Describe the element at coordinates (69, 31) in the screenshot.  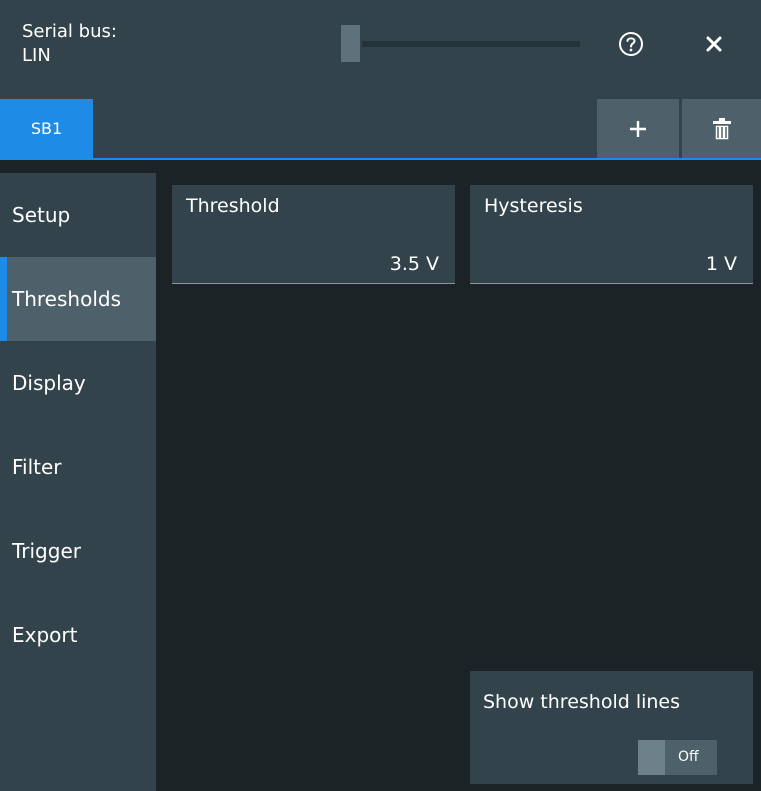
I see `title-line-serial-bus: Serial bus:` at that location.